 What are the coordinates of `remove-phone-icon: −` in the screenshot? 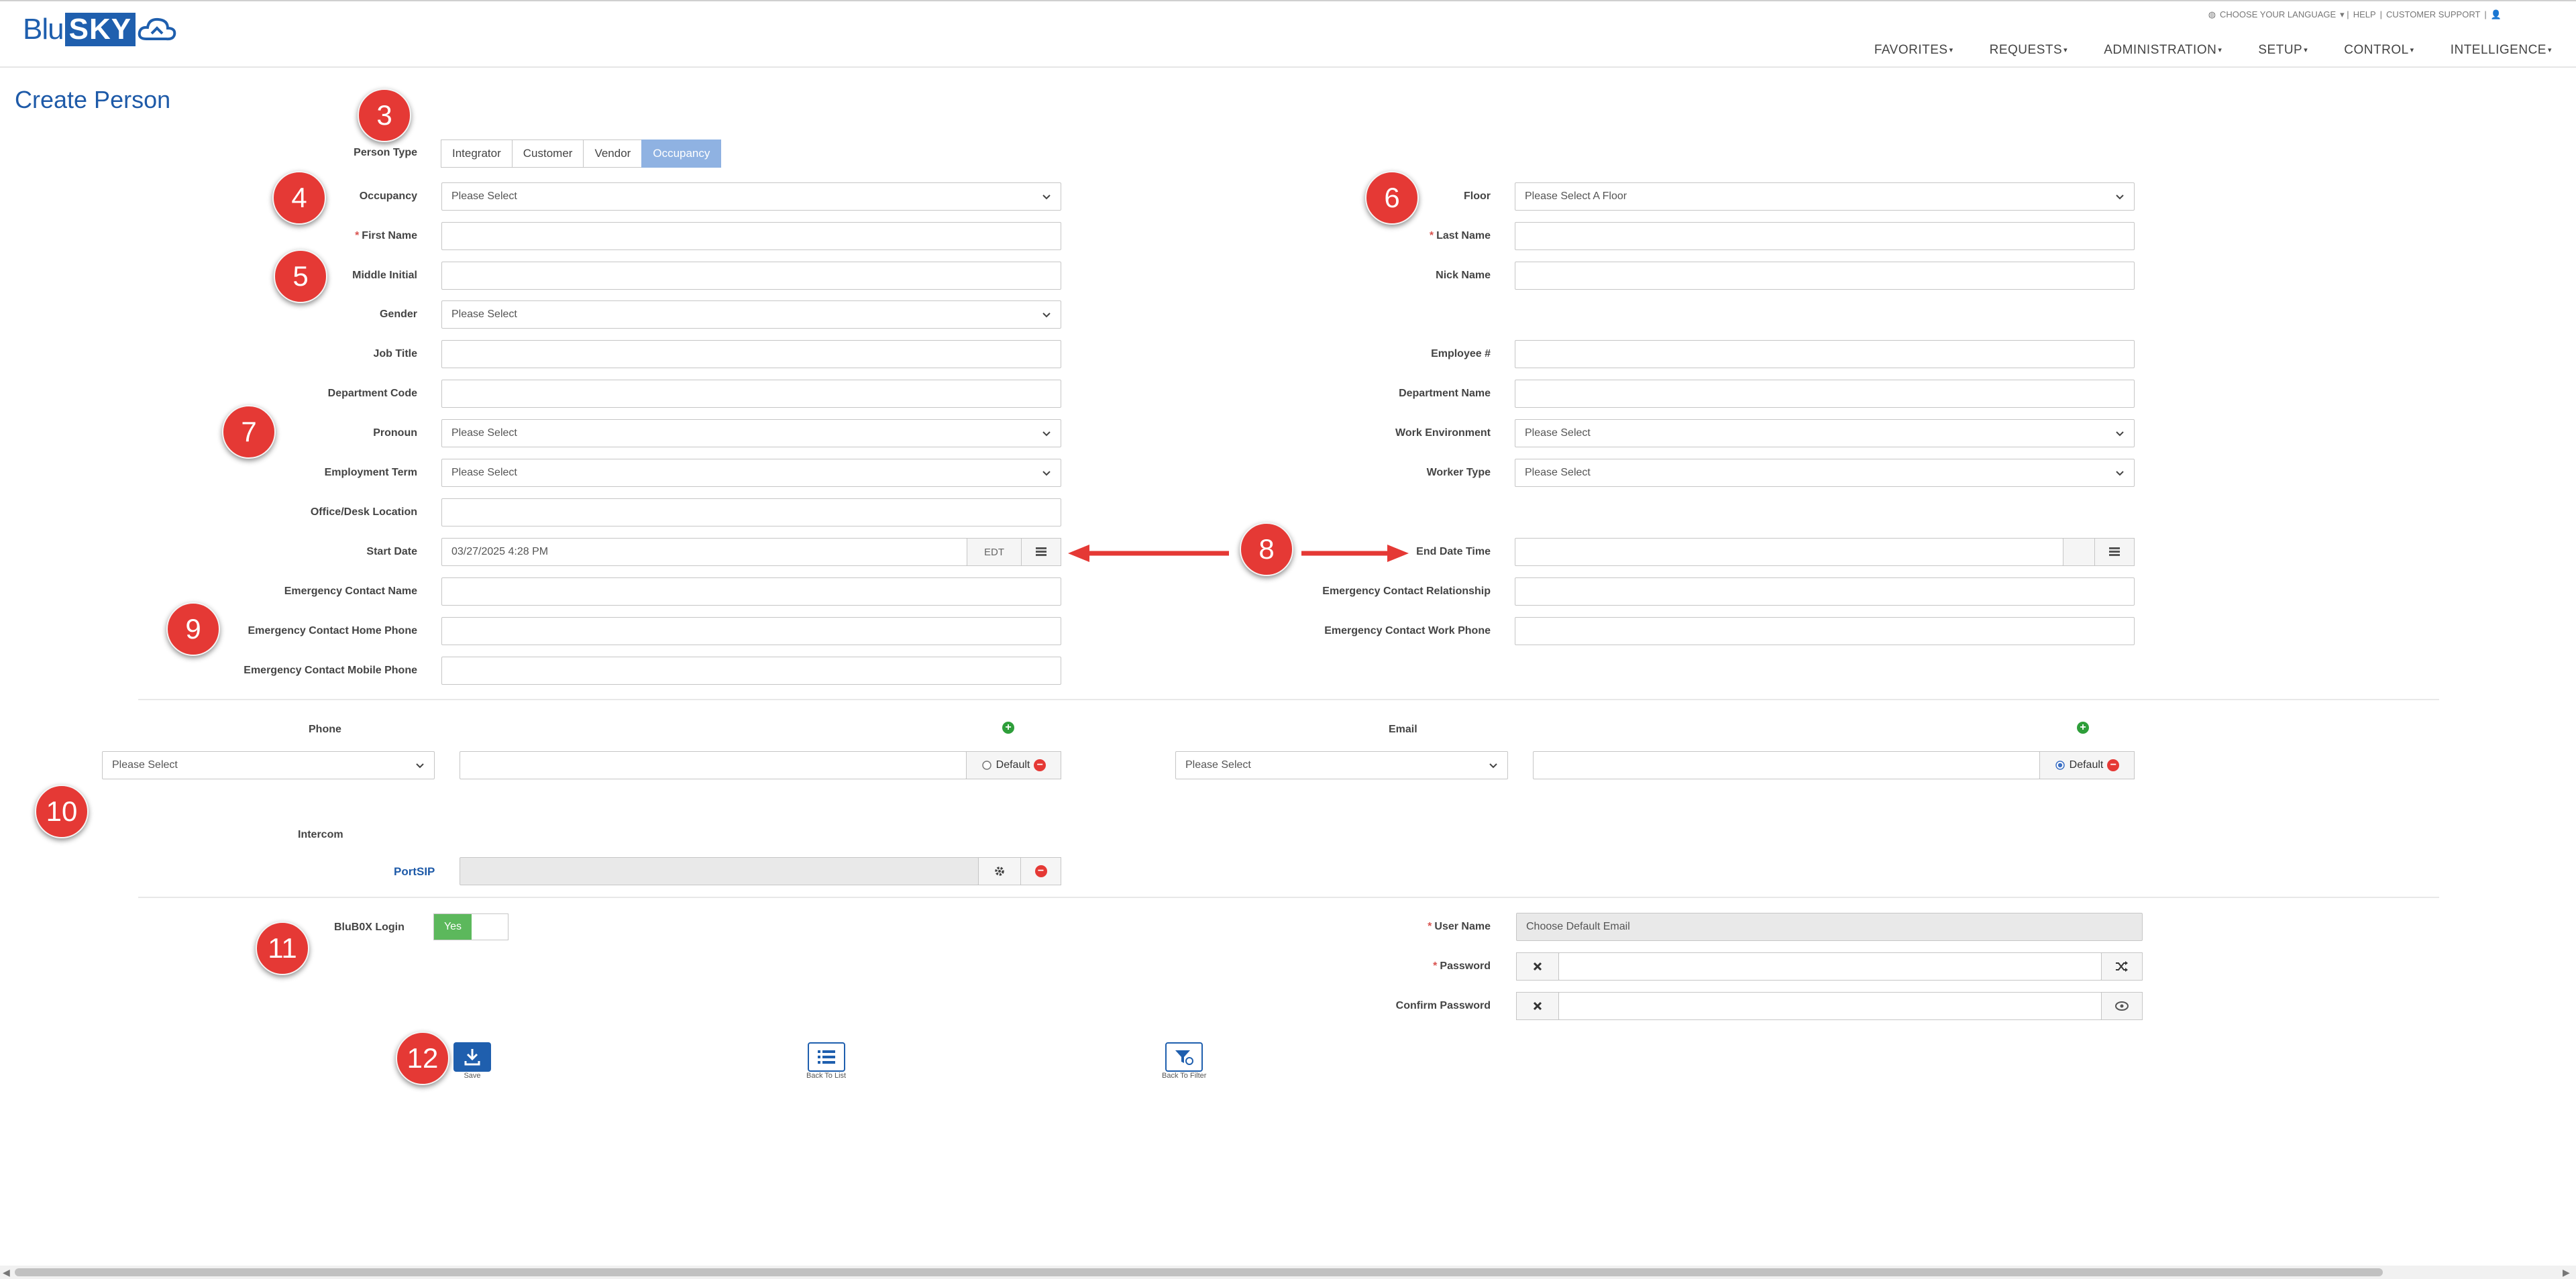 It's located at (1040, 765).